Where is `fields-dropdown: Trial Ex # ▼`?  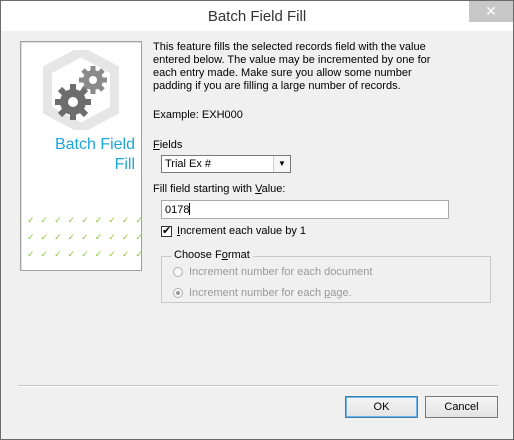
fields-dropdown: Trial Ex # ▼ is located at coordinates (226, 164).